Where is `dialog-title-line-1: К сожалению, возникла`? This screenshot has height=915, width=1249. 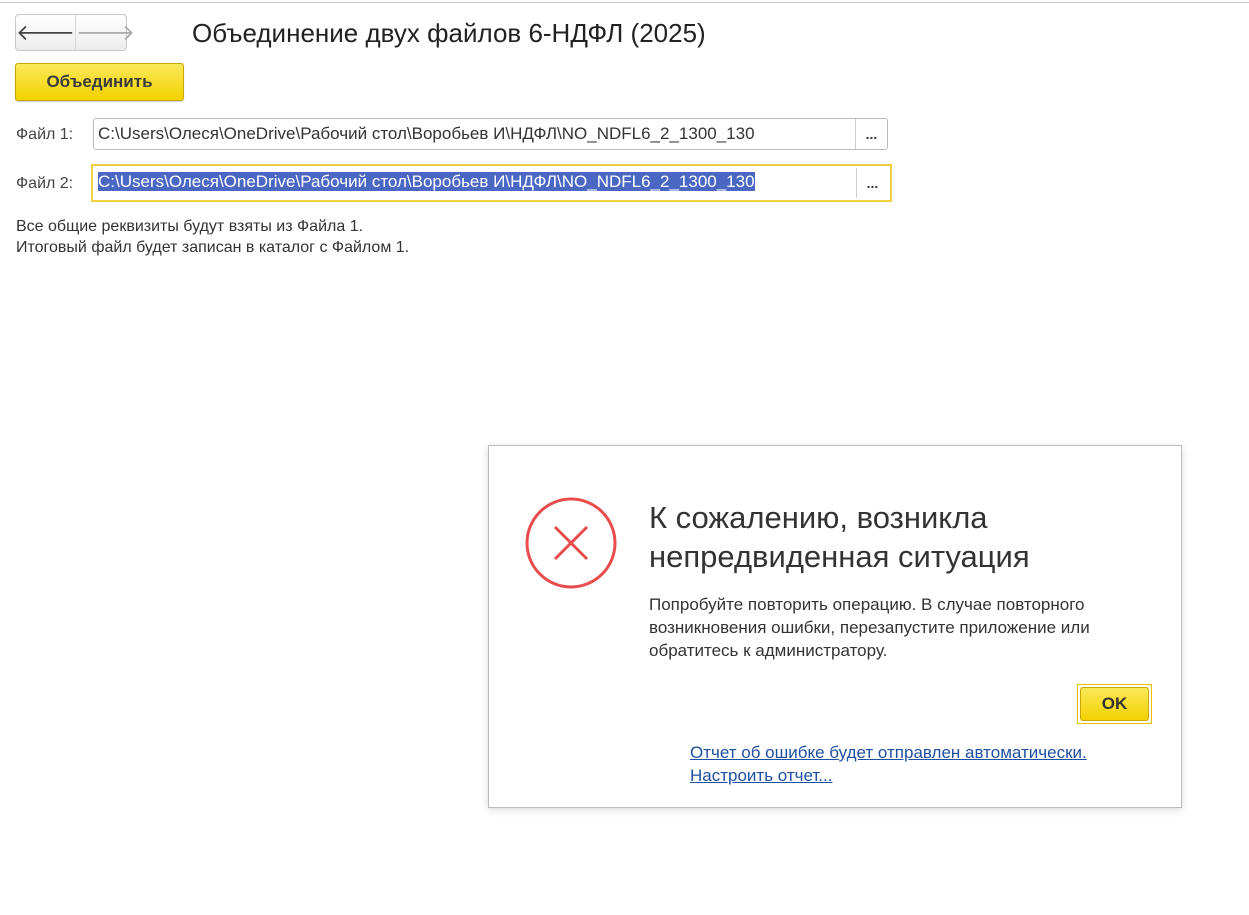
dialog-title-line-1: К сожалению, возникла is located at coordinates (818, 517).